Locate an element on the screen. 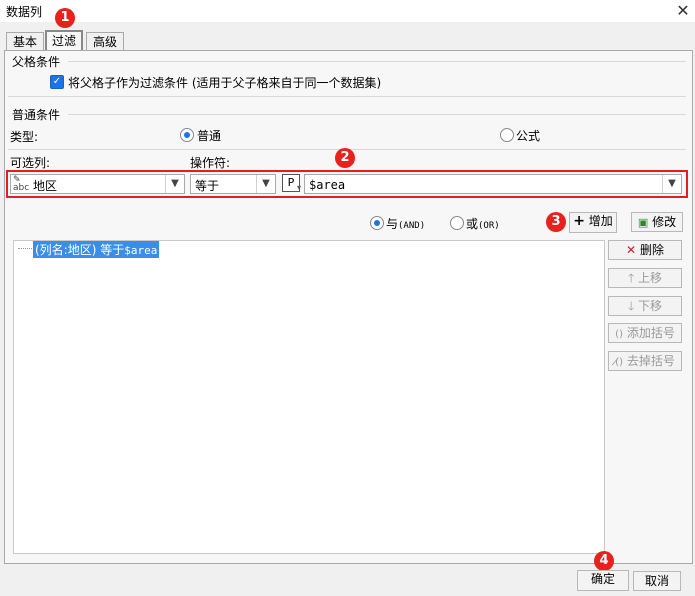 This screenshot has width=695, height=596. window-title: 数据列 is located at coordinates (24, 12).